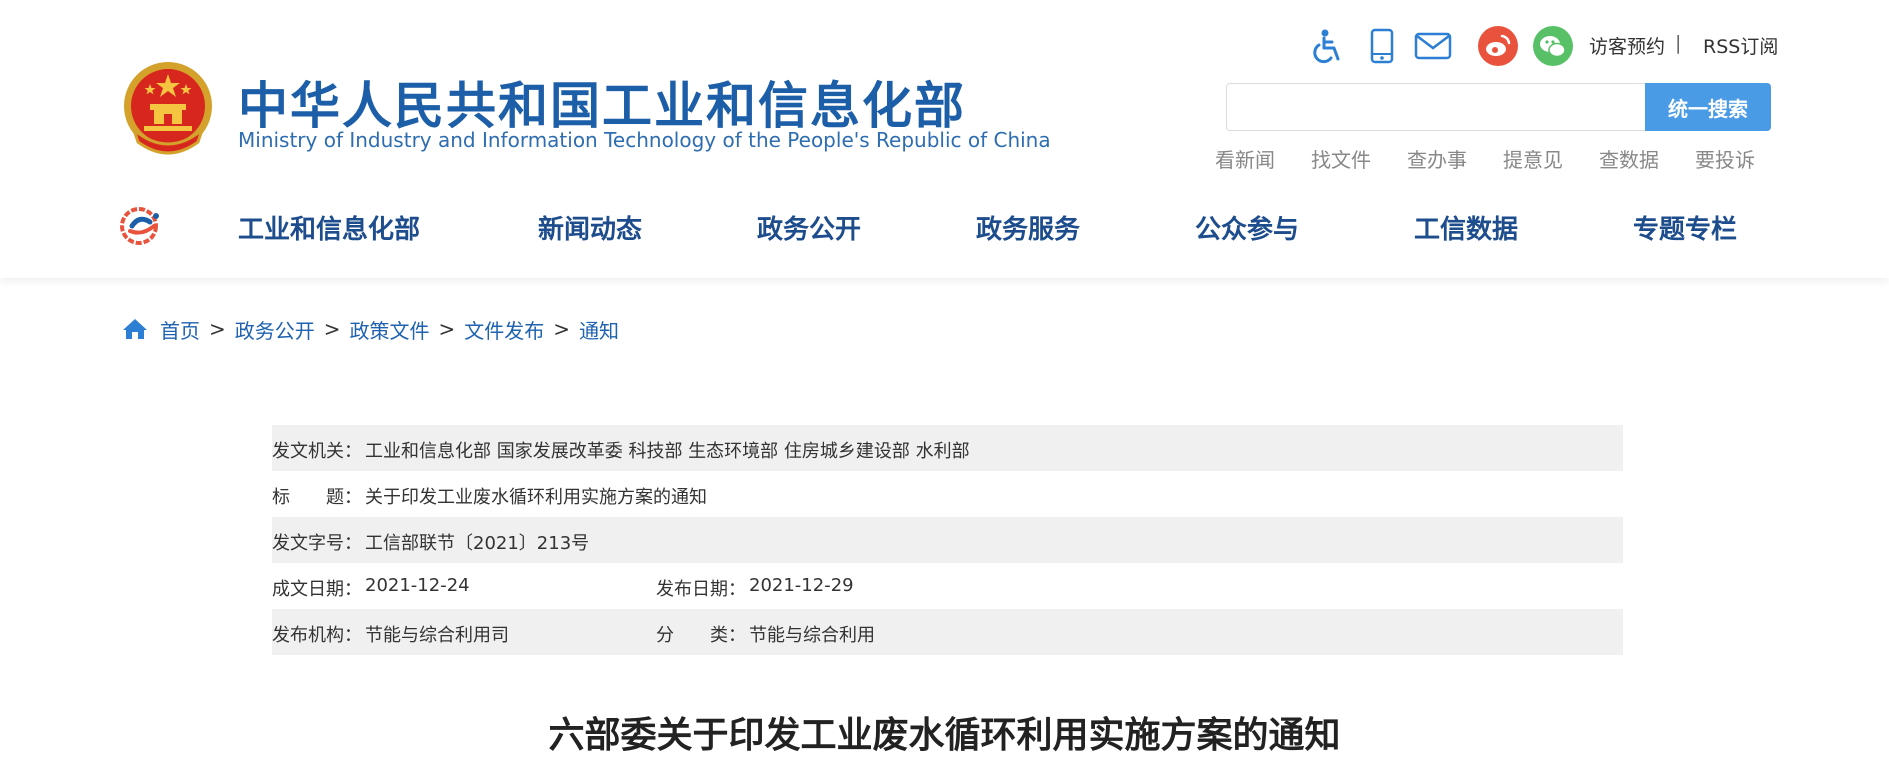  I want to click on breadcrumb-document-release: 文件发布, so click(504, 329).